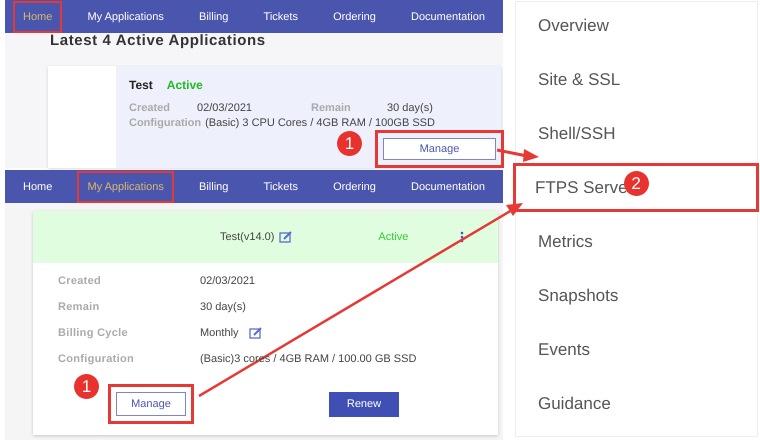 Image resolution: width=760 pixels, height=440 pixels. I want to click on field-value: Monthly, so click(219, 333).